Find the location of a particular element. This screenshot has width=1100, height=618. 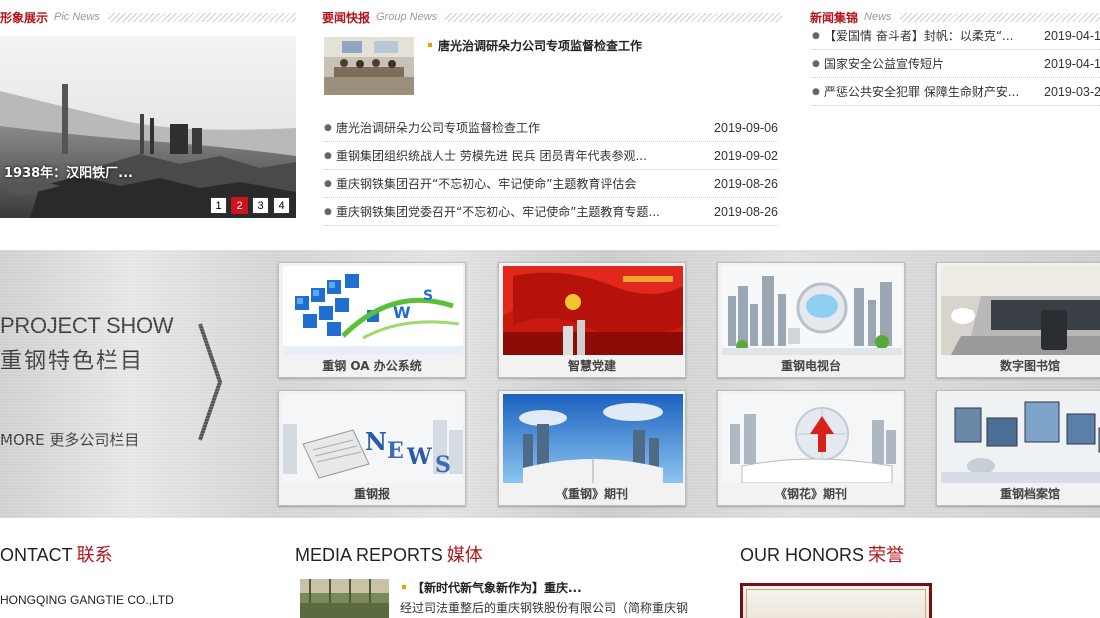

page-button-1: 1 is located at coordinates (218, 205).